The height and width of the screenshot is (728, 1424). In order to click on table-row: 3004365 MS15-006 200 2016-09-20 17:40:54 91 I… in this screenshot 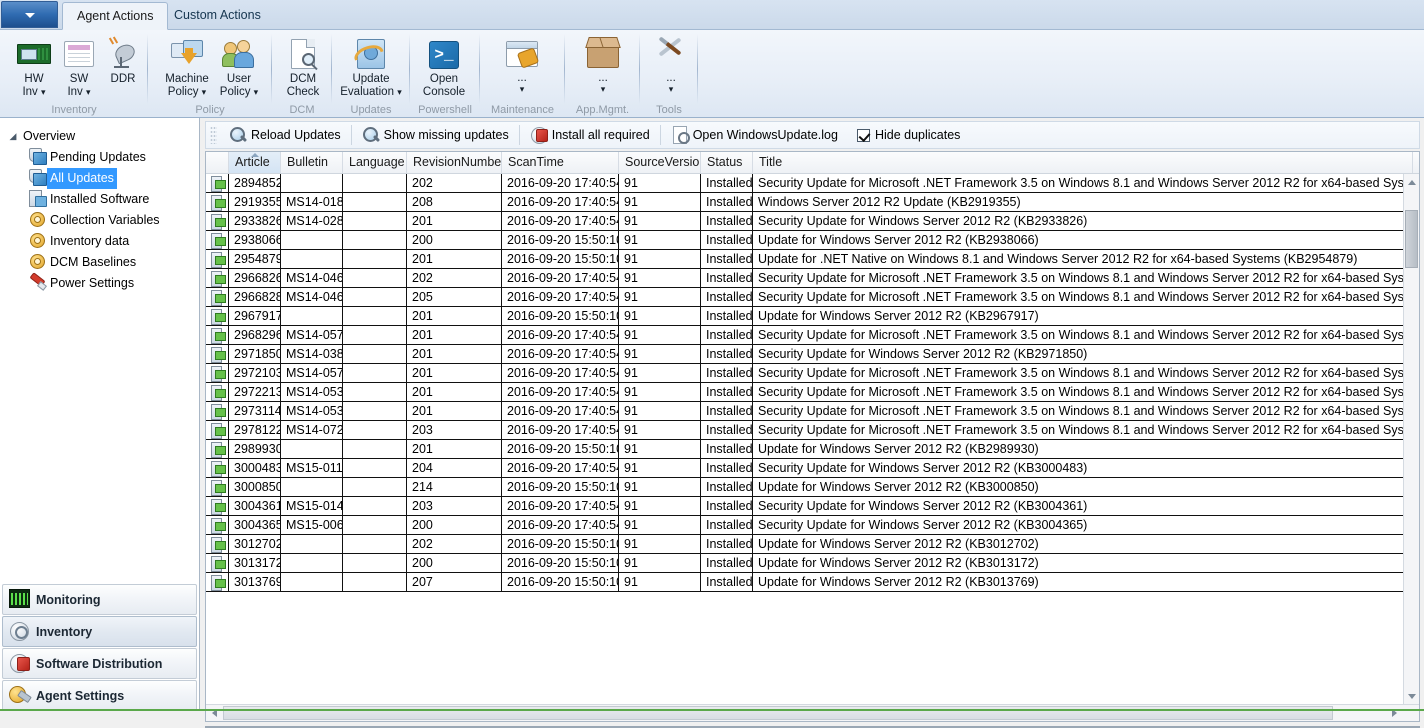, I will do `click(804, 525)`.